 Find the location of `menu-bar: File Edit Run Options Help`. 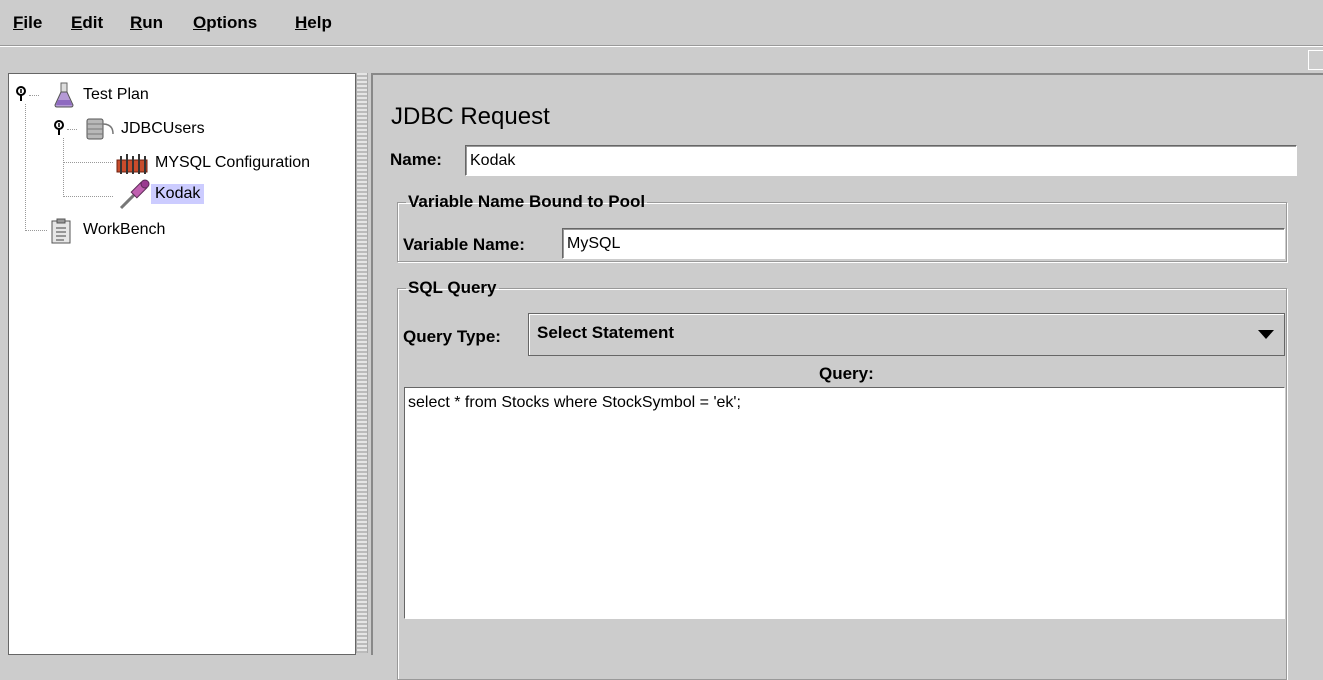

menu-bar: File Edit Run Options Help is located at coordinates (661, 23).